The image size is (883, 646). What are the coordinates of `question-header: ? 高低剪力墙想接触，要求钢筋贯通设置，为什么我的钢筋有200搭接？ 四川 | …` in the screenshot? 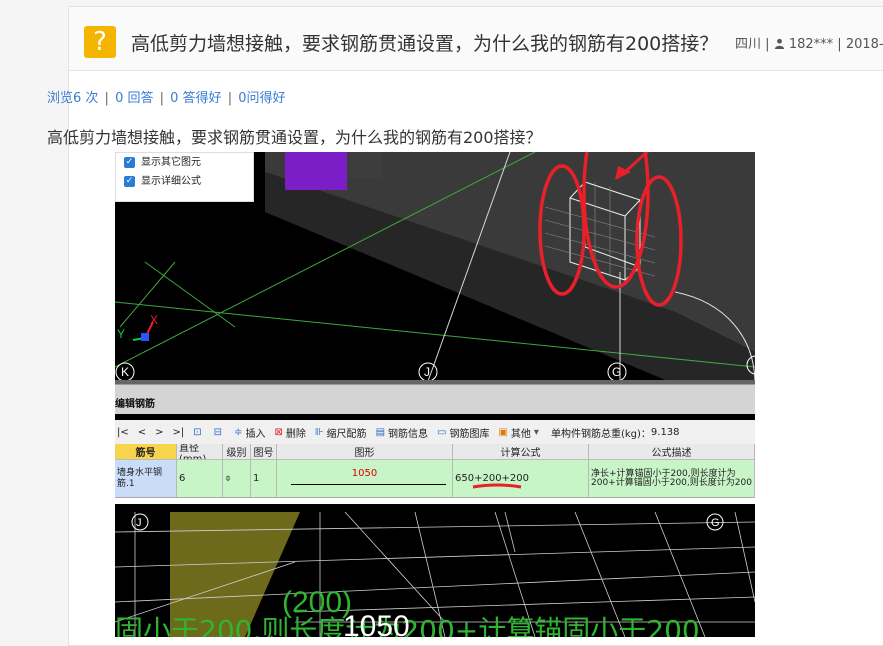 It's located at (476, 39).